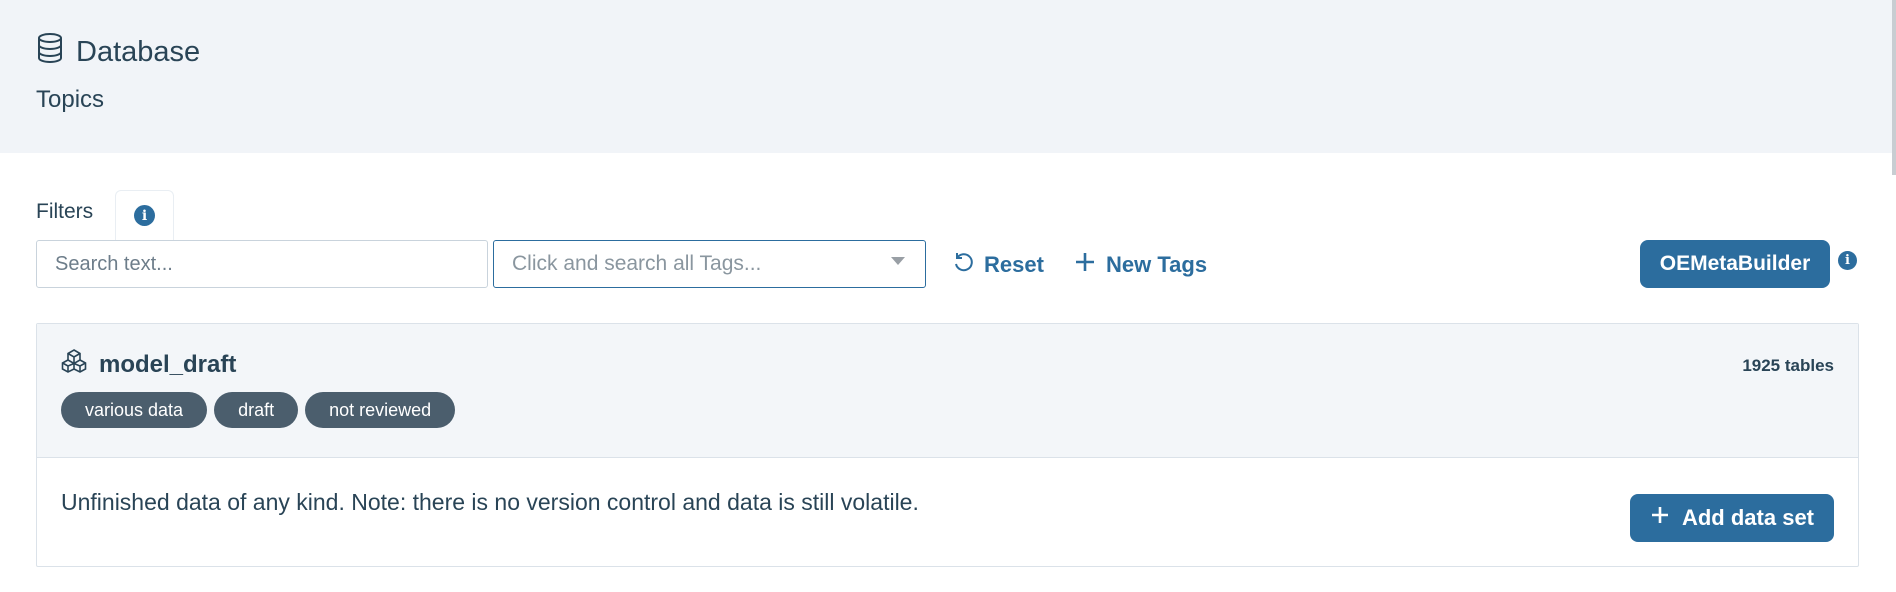 This screenshot has width=1896, height=592. What do you see at coordinates (1894, 87) in the screenshot?
I see `scrollbar` at bounding box center [1894, 87].